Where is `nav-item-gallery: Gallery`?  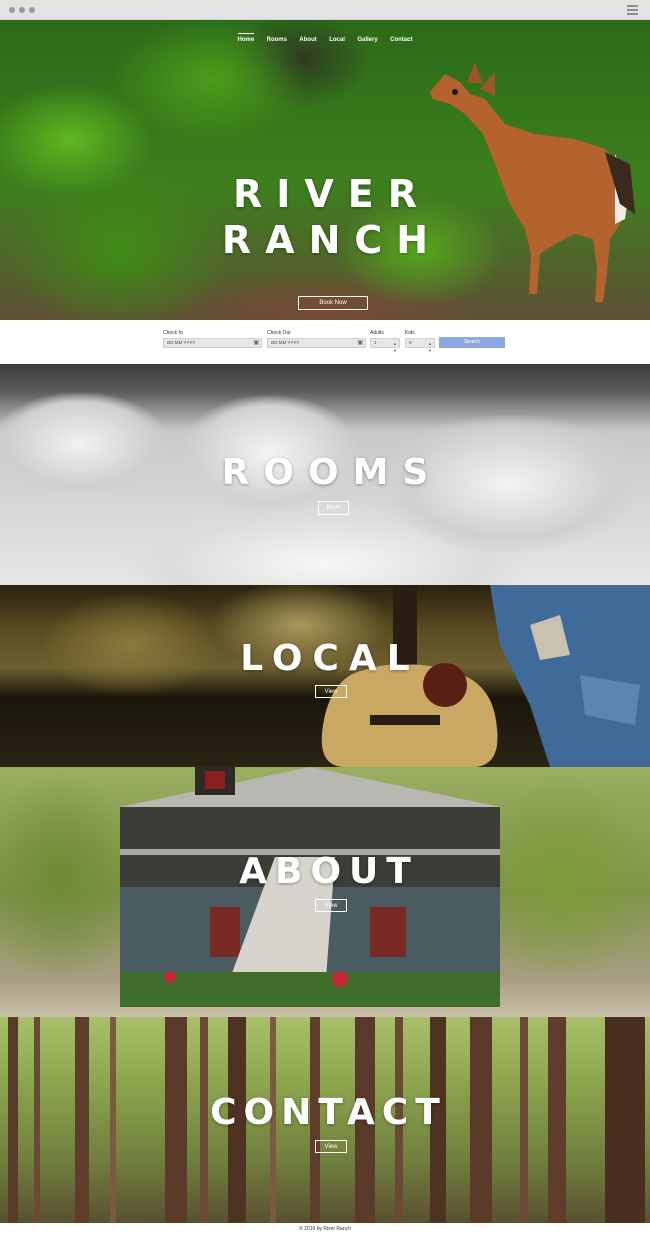
nav-item-gallery: Gallery is located at coordinates (367, 38).